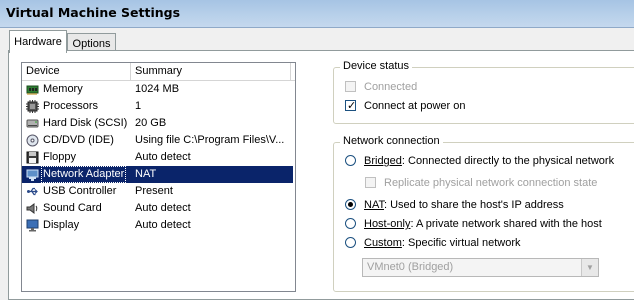 The image size is (634, 300). I want to click on device-row-floppy: Floppy Auto detect, so click(157, 157).